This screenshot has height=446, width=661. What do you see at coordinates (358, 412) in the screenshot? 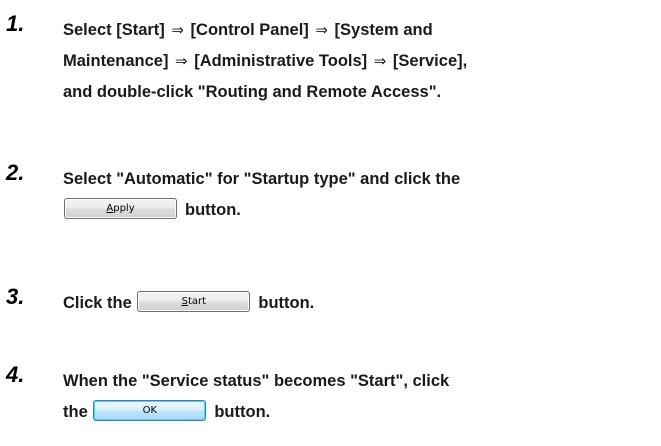
I see `instruction-line: the OK button.` at bounding box center [358, 412].